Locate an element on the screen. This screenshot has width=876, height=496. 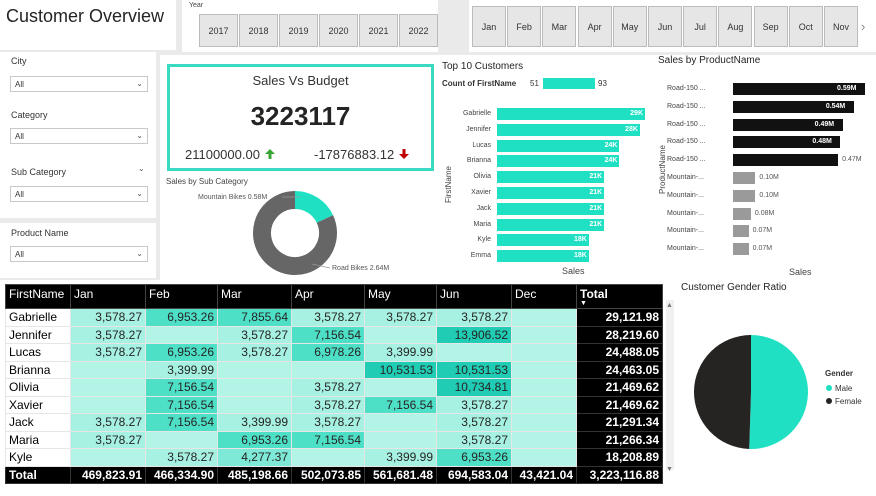
month-button-aug: Aug is located at coordinates (735, 26).